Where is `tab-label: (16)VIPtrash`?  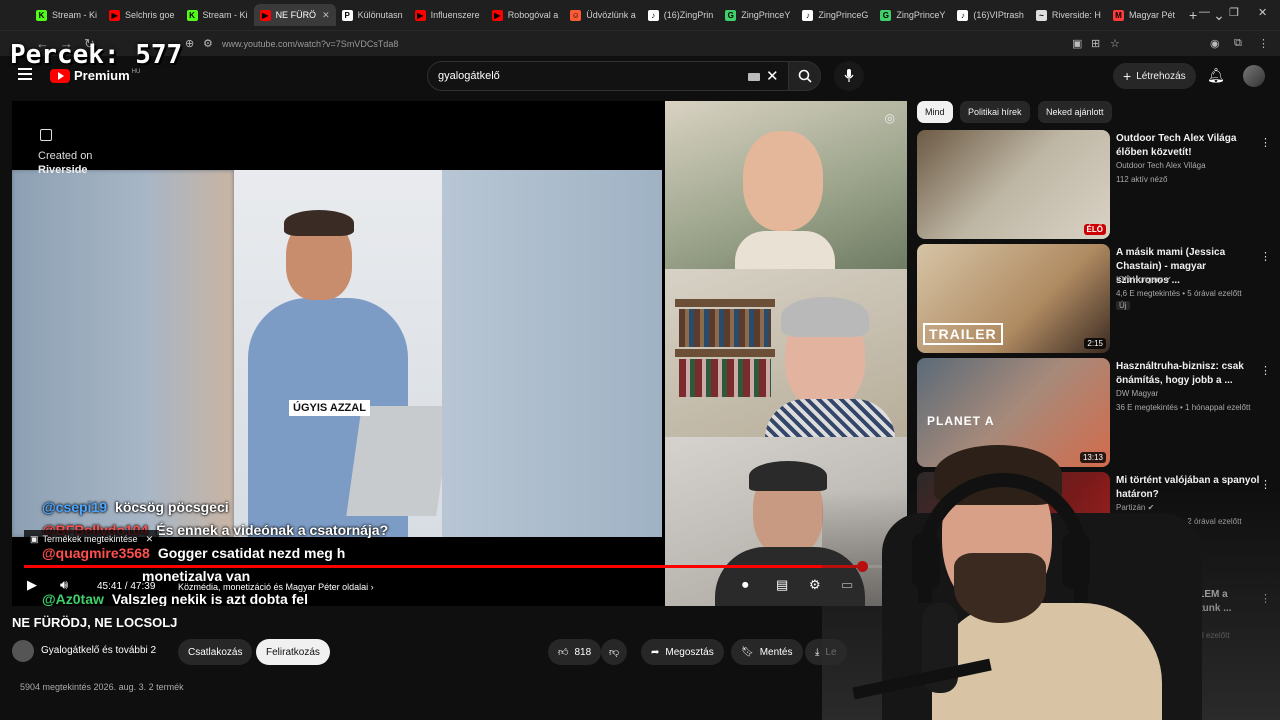
tab-label: (16)VIPtrash is located at coordinates (998, 15).